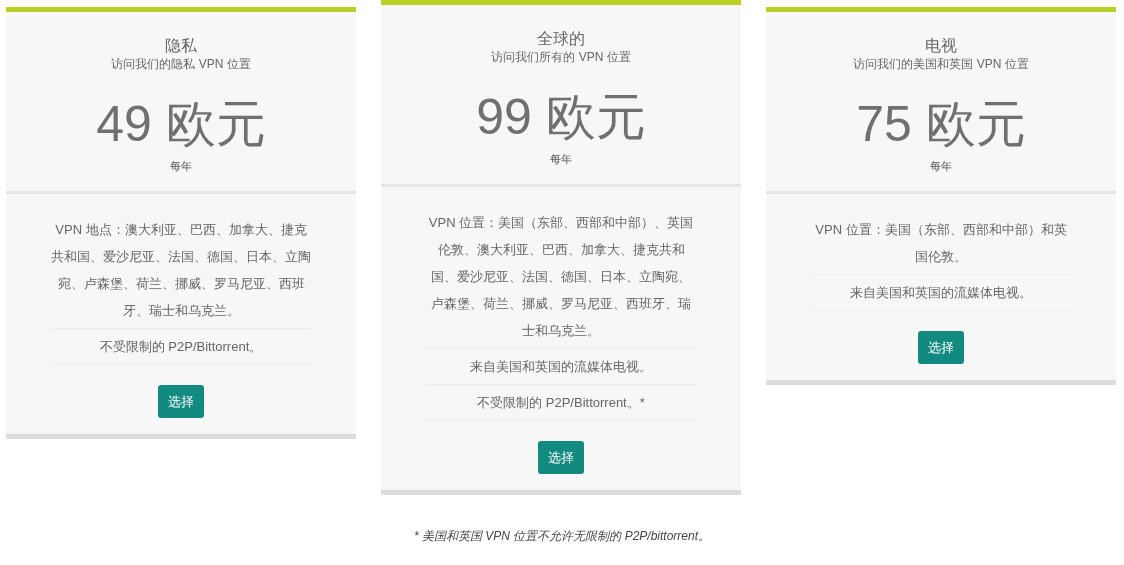  What do you see at coordinates (561, 402) in the screenshot?
I see `feature-text: 不受限制的 P2P/Bittorrent。*` at bounding box center [561, 402].